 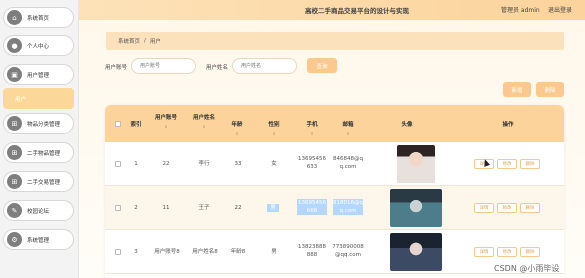 What do you see at coordinates (166, 208) in the screenshot?
I see `cell-account: 11` at bounding box center [166, 208].